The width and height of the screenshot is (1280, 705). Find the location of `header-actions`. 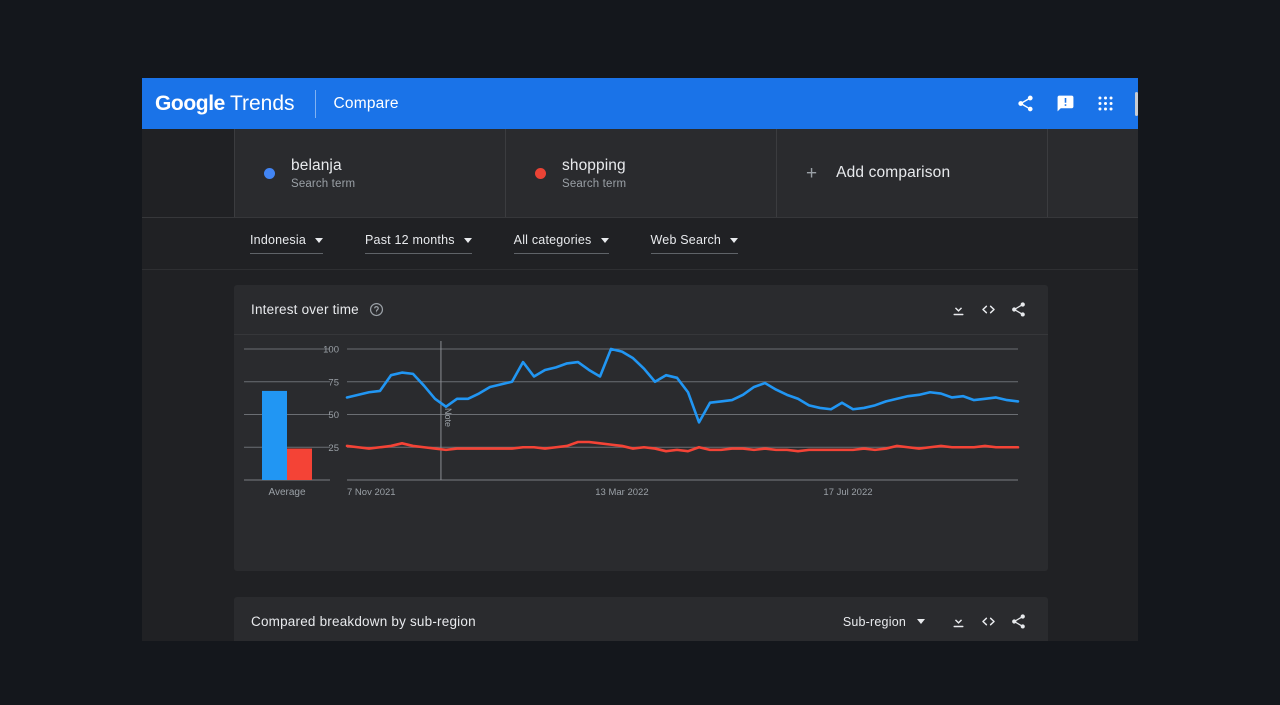

header-actions is located at coordinates (1071, 103).